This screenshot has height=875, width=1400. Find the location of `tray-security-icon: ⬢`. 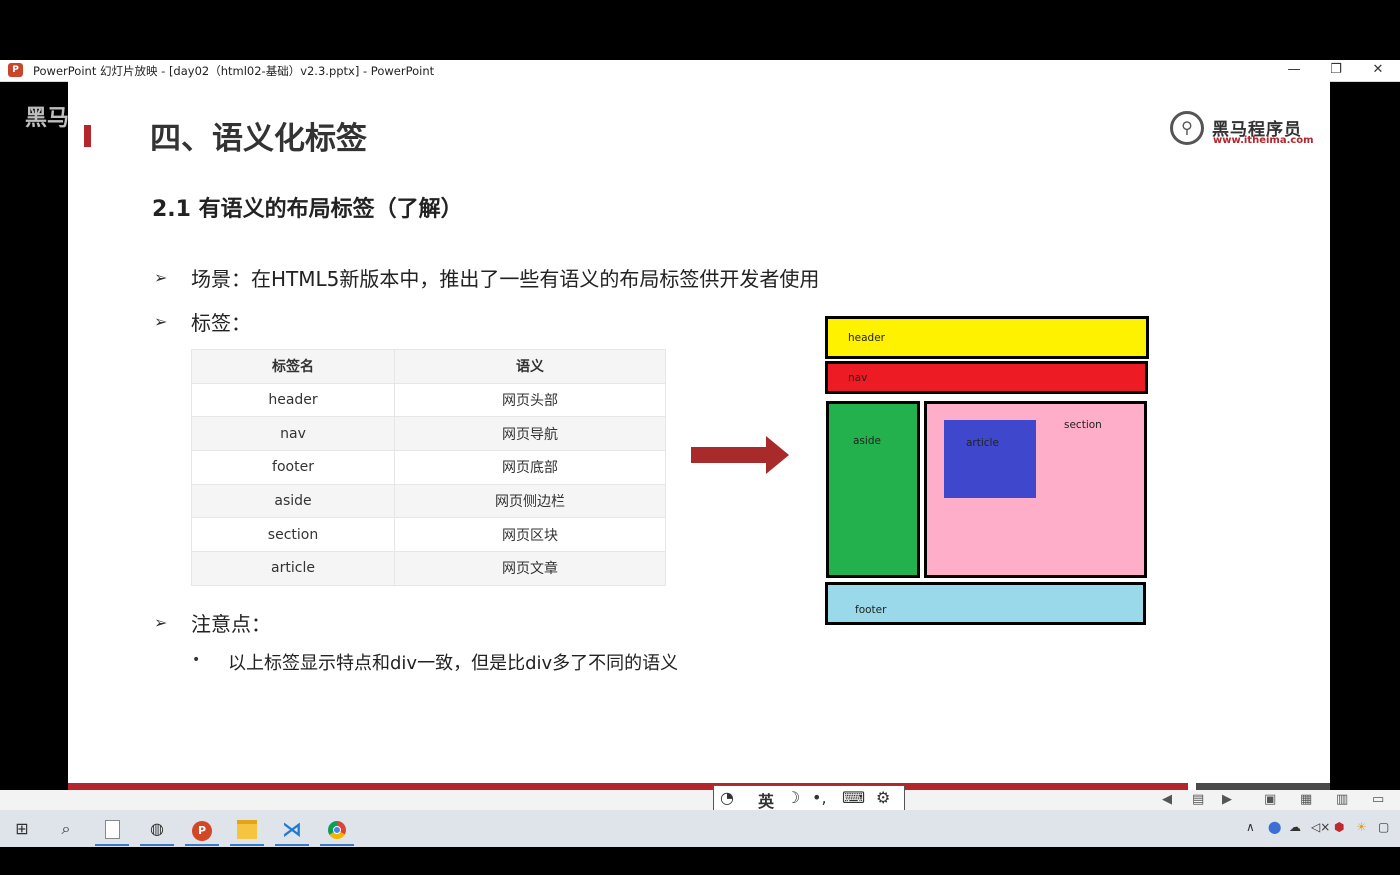

tray-security-icon: ⬢ is located at coordinates (1339, 827).